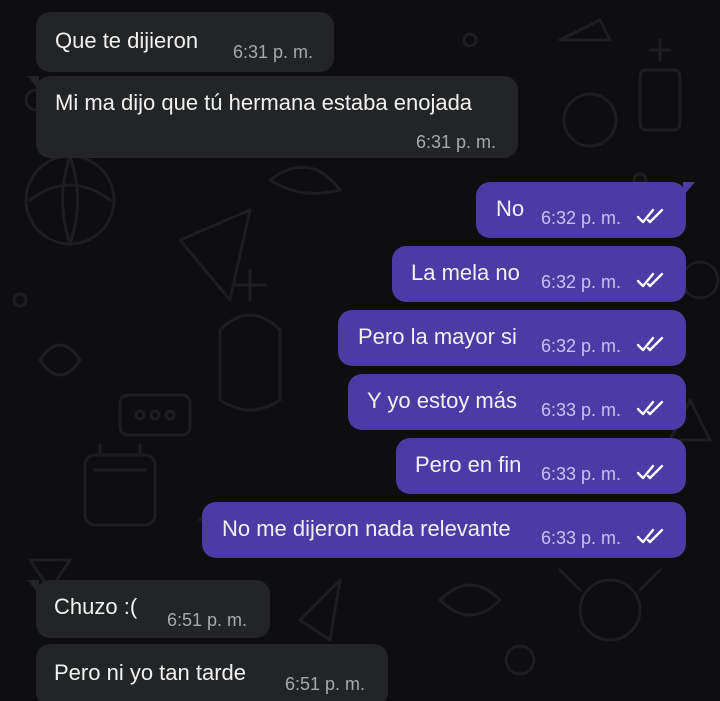 This screenshot has width=720, height=701. I want to click on incoming-message: Que te dijieron 6:31 p. m., so click(185, 42).